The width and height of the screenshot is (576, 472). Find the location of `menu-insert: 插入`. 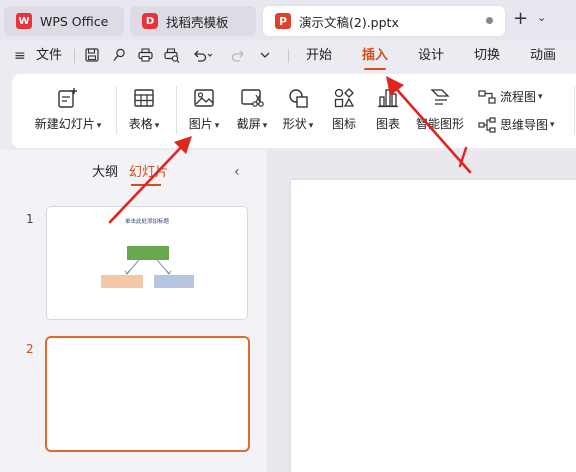

menu-insert: 插入 is located at coordinates (375, 56).